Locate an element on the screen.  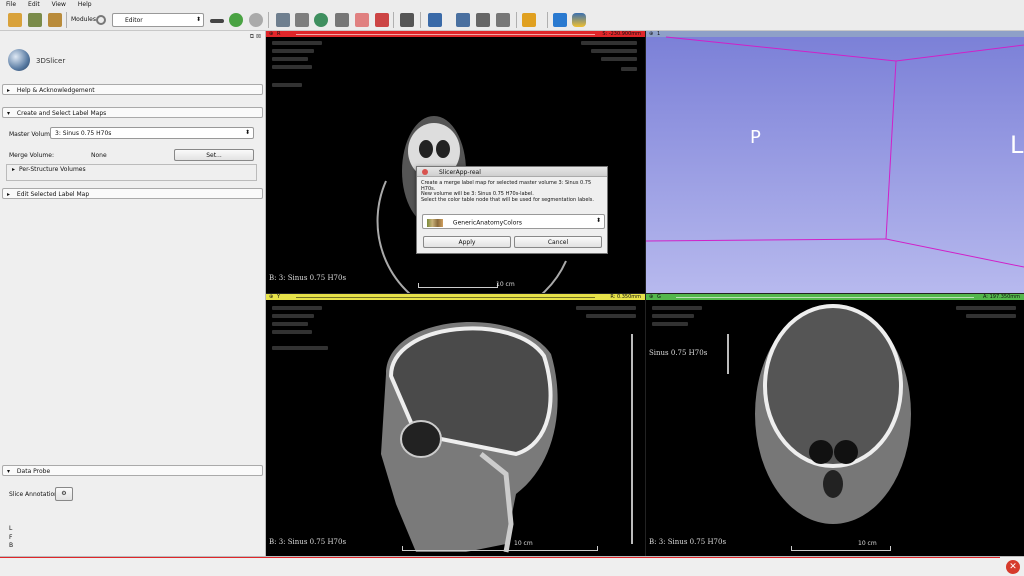
volumes-module-icon is located at coordinates (302, 20).